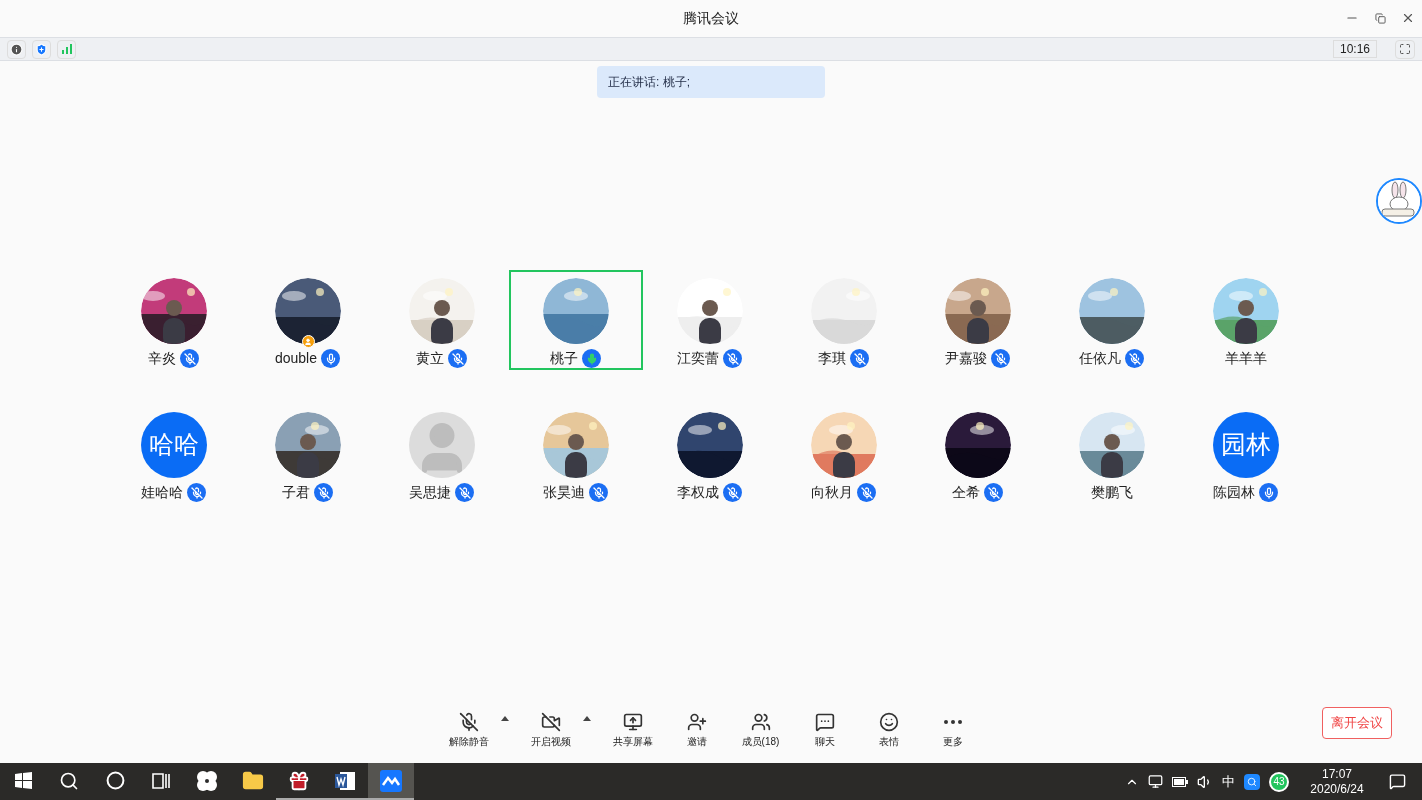  I want to click on participant-name: 李琪, so click(832, 358).